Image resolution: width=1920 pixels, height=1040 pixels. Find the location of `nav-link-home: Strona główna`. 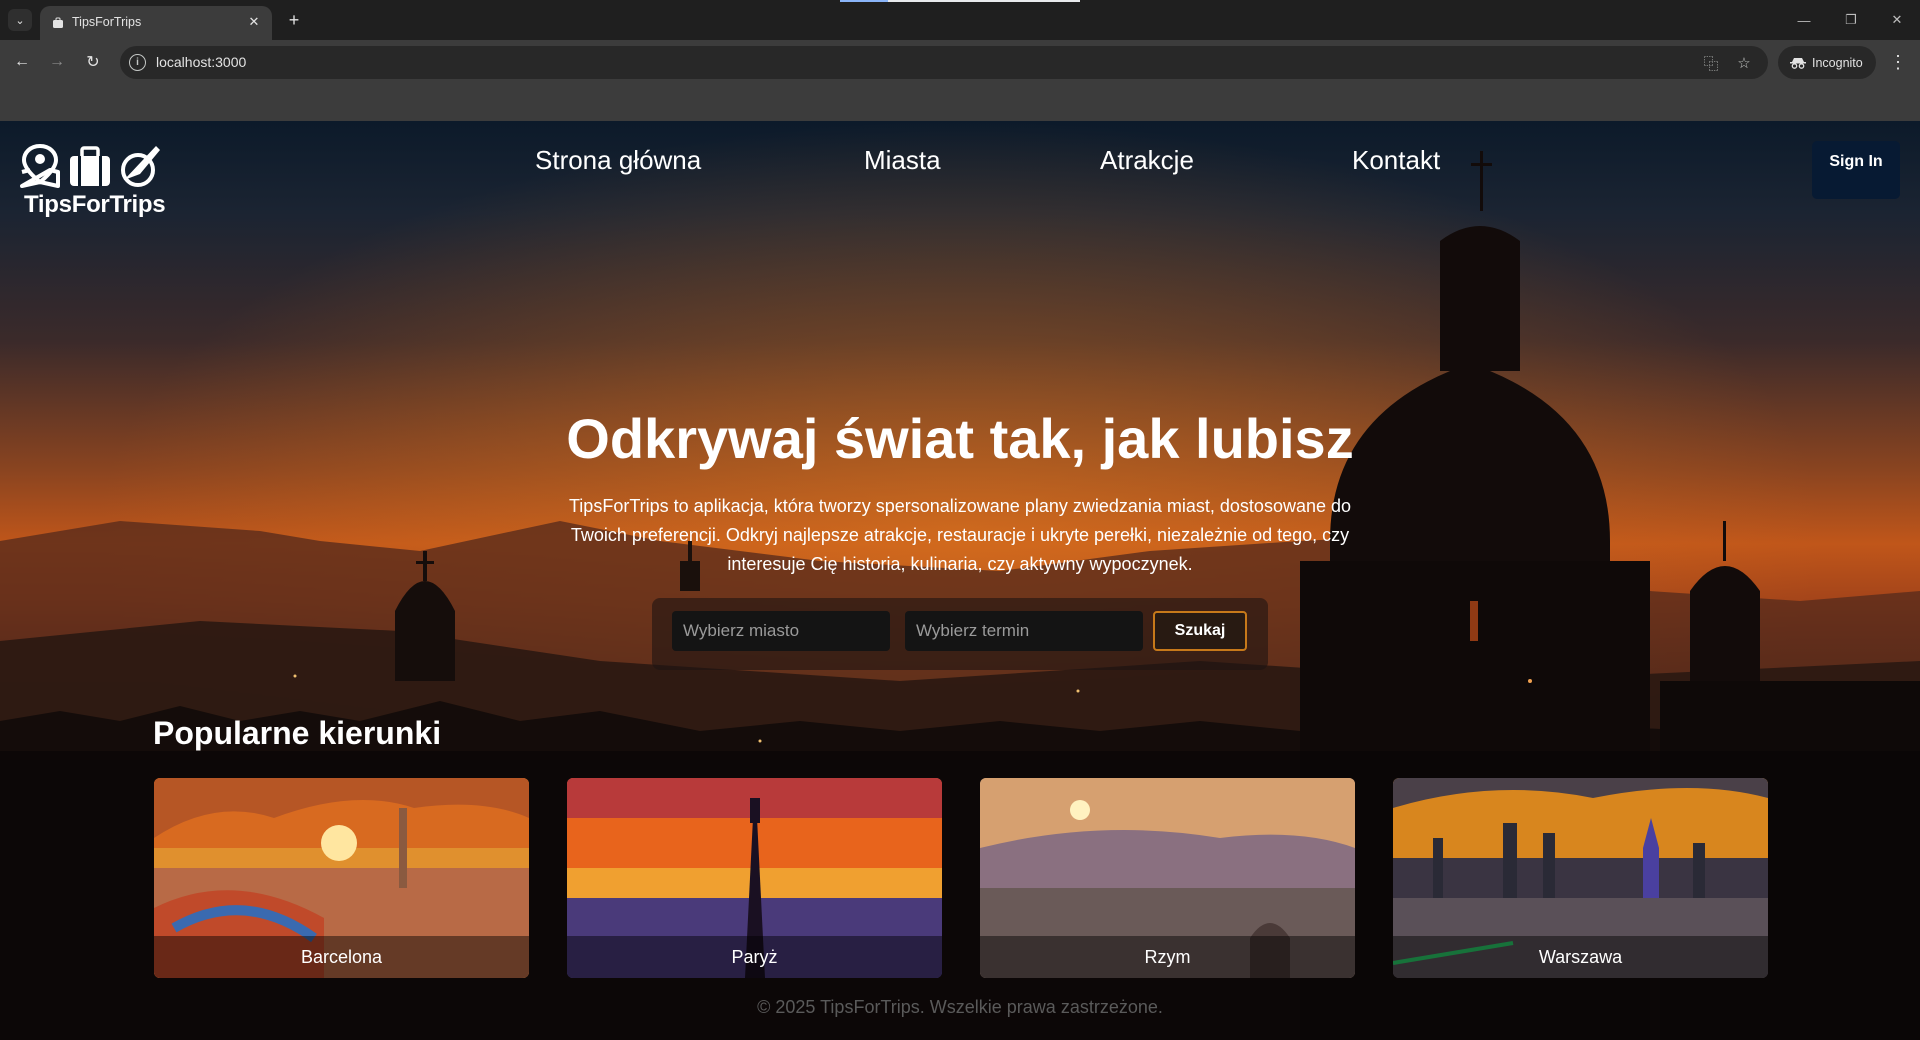

nav-link-home: Strona główna is located at coordinates (618, 160).